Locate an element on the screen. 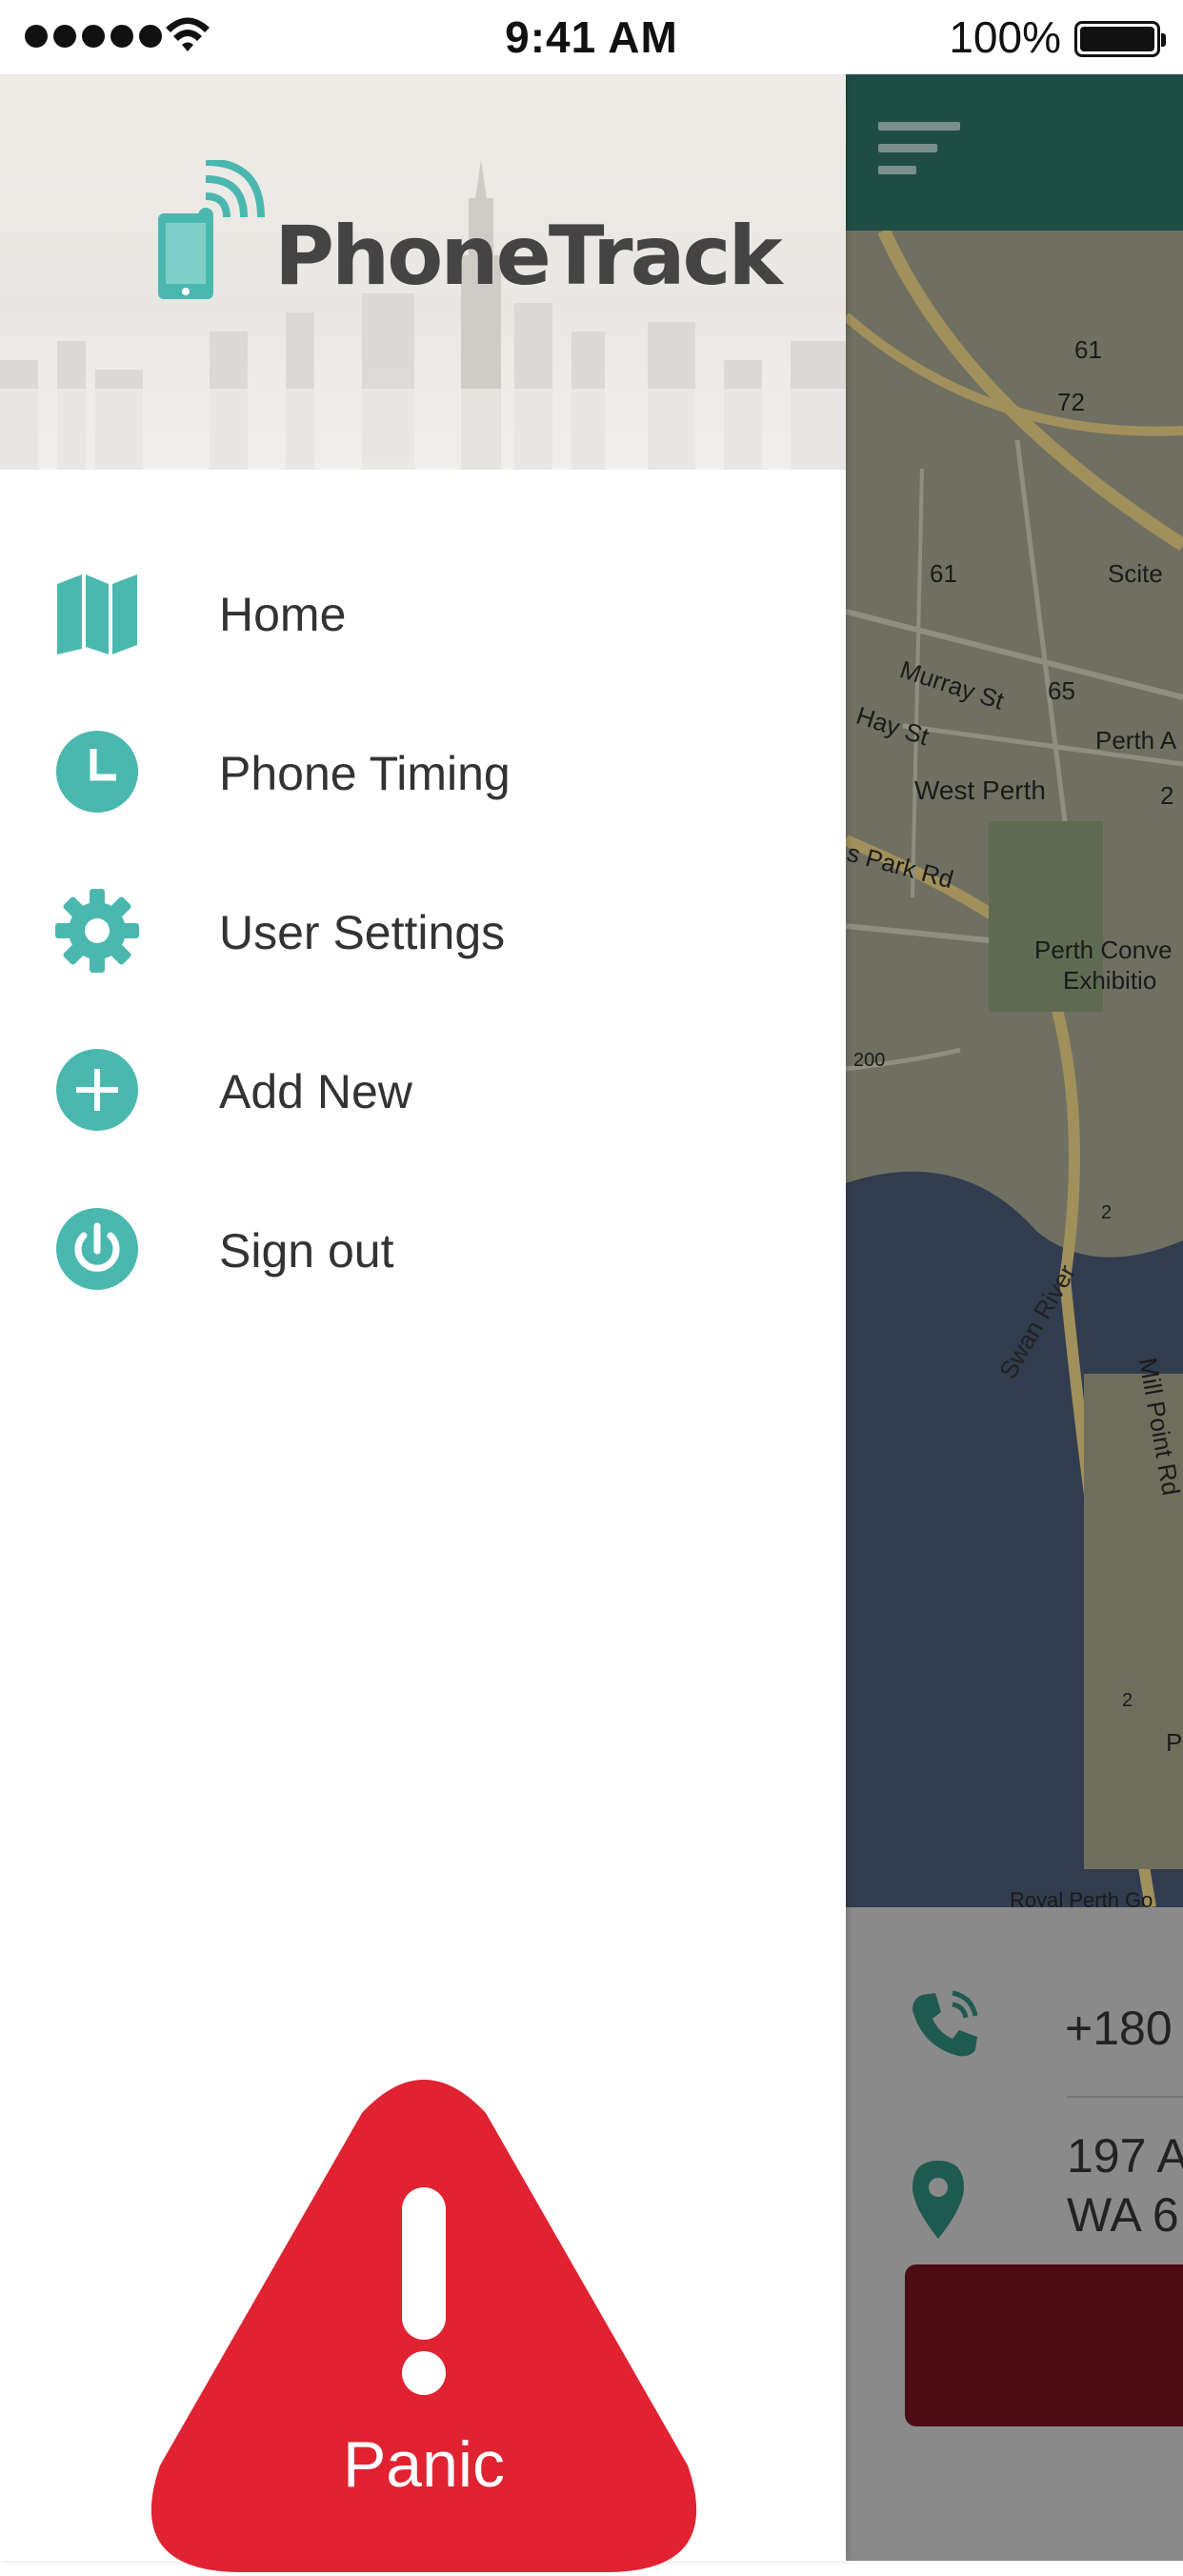  plus-icon is located at coordinates (97, 1090).